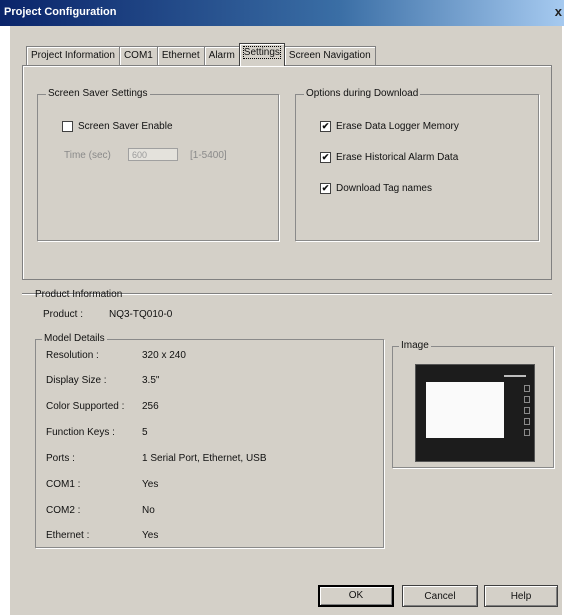  What do you see at coordinates (79, 294) in the screenshot?
I see `product-info-label: Product Information` at bounding box center [79, 294].